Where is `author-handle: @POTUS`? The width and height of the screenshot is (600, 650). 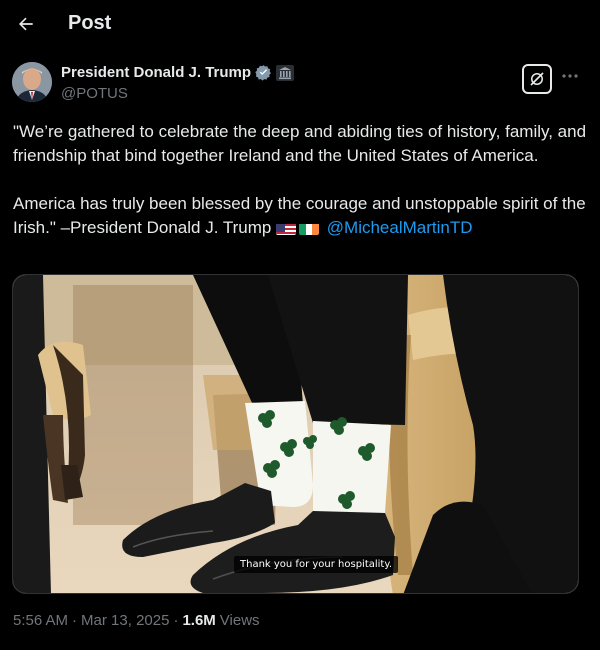 author-handle: @POTUS is located at coordinates (94, 93).